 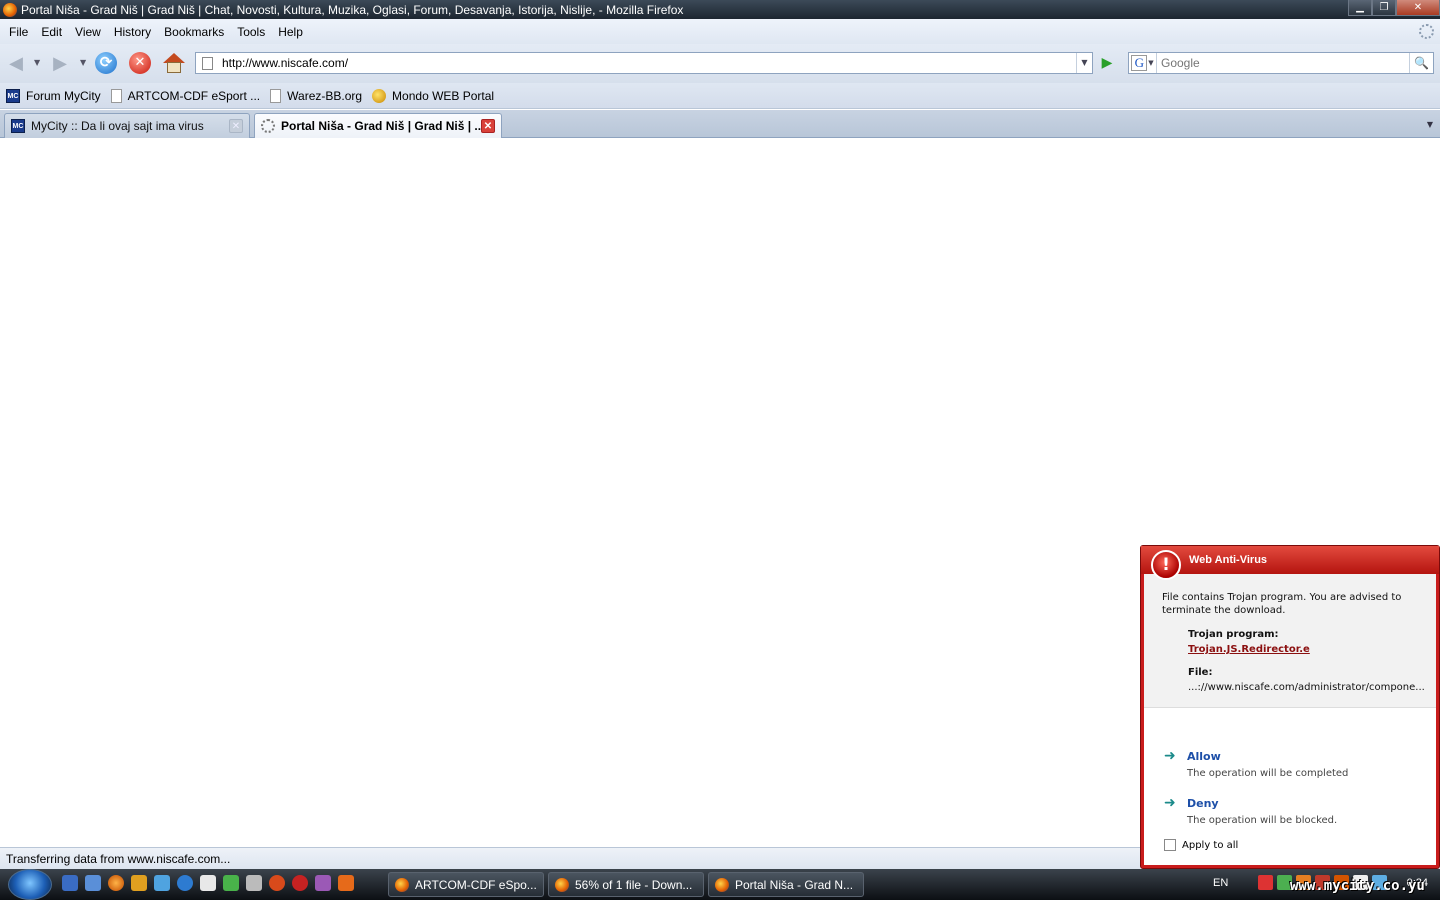 I want to click on chevron-down-icon: ▼, so click(x=1151, y=63).